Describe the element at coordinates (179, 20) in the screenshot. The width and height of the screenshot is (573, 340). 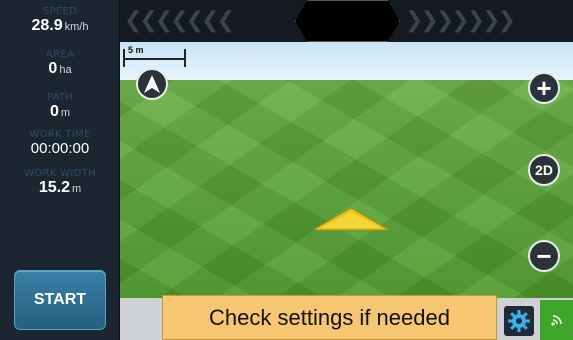
I see `left-chevrons-indicator: ❮❮❮❮❮❮❮` at that location.